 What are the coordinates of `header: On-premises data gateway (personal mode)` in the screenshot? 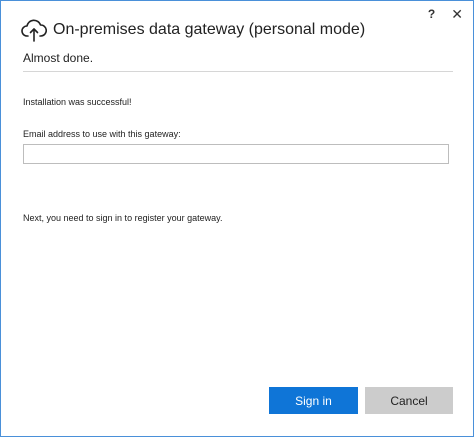 It's located at (193, 30).